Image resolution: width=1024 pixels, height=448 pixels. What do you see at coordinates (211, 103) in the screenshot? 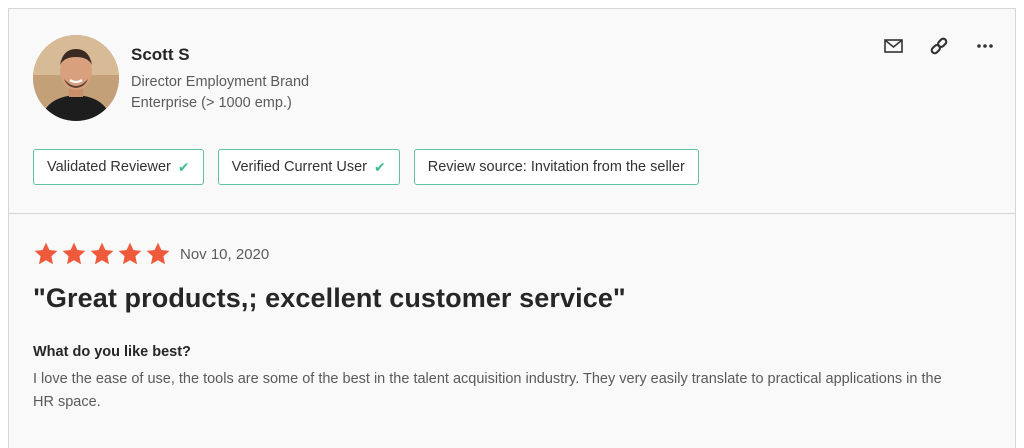
I see `reviewer-company-size: Enterprise (> 1000 emp.)` at bounding box center [211, 103].